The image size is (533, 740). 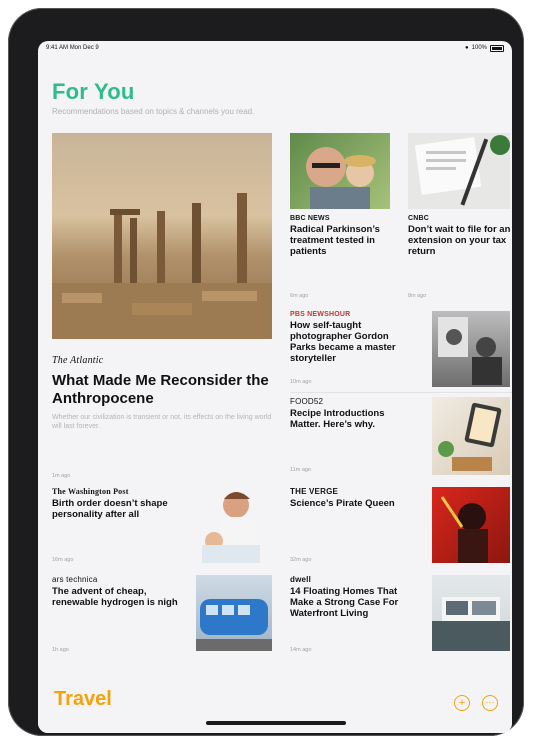 What do you see at coordinates (342, 503) in the screenshot?
I see `article-headline: Science’s Pirate Queen` at bounding box center [342, 503].